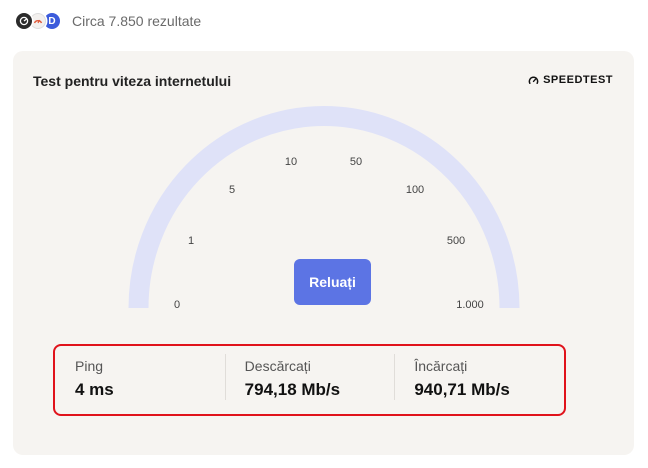 The image size is (648, 468). I want to click on gauge-label-5: 5, so click(232, 190).